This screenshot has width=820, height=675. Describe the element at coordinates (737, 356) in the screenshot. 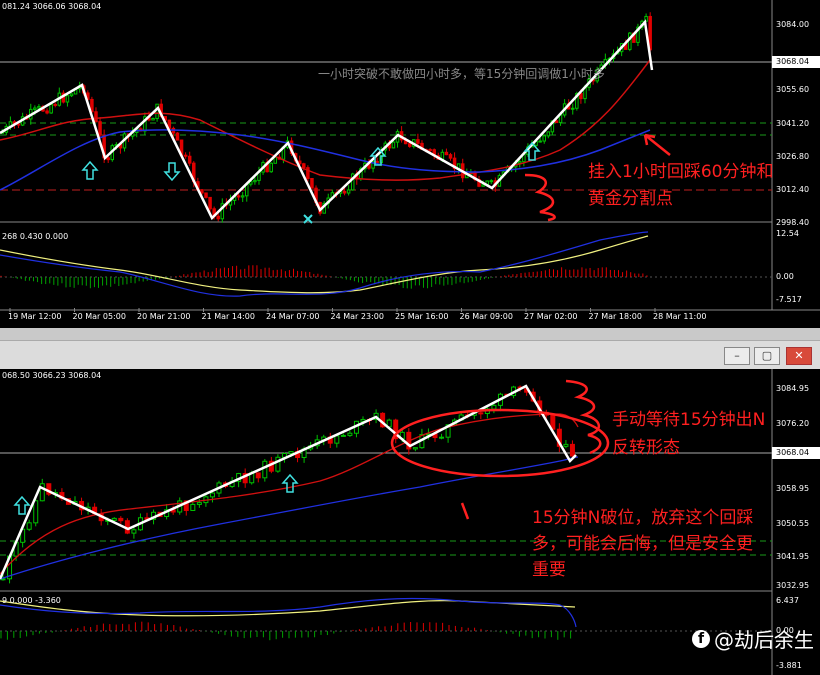

I see `minimize-button: –` at that location.